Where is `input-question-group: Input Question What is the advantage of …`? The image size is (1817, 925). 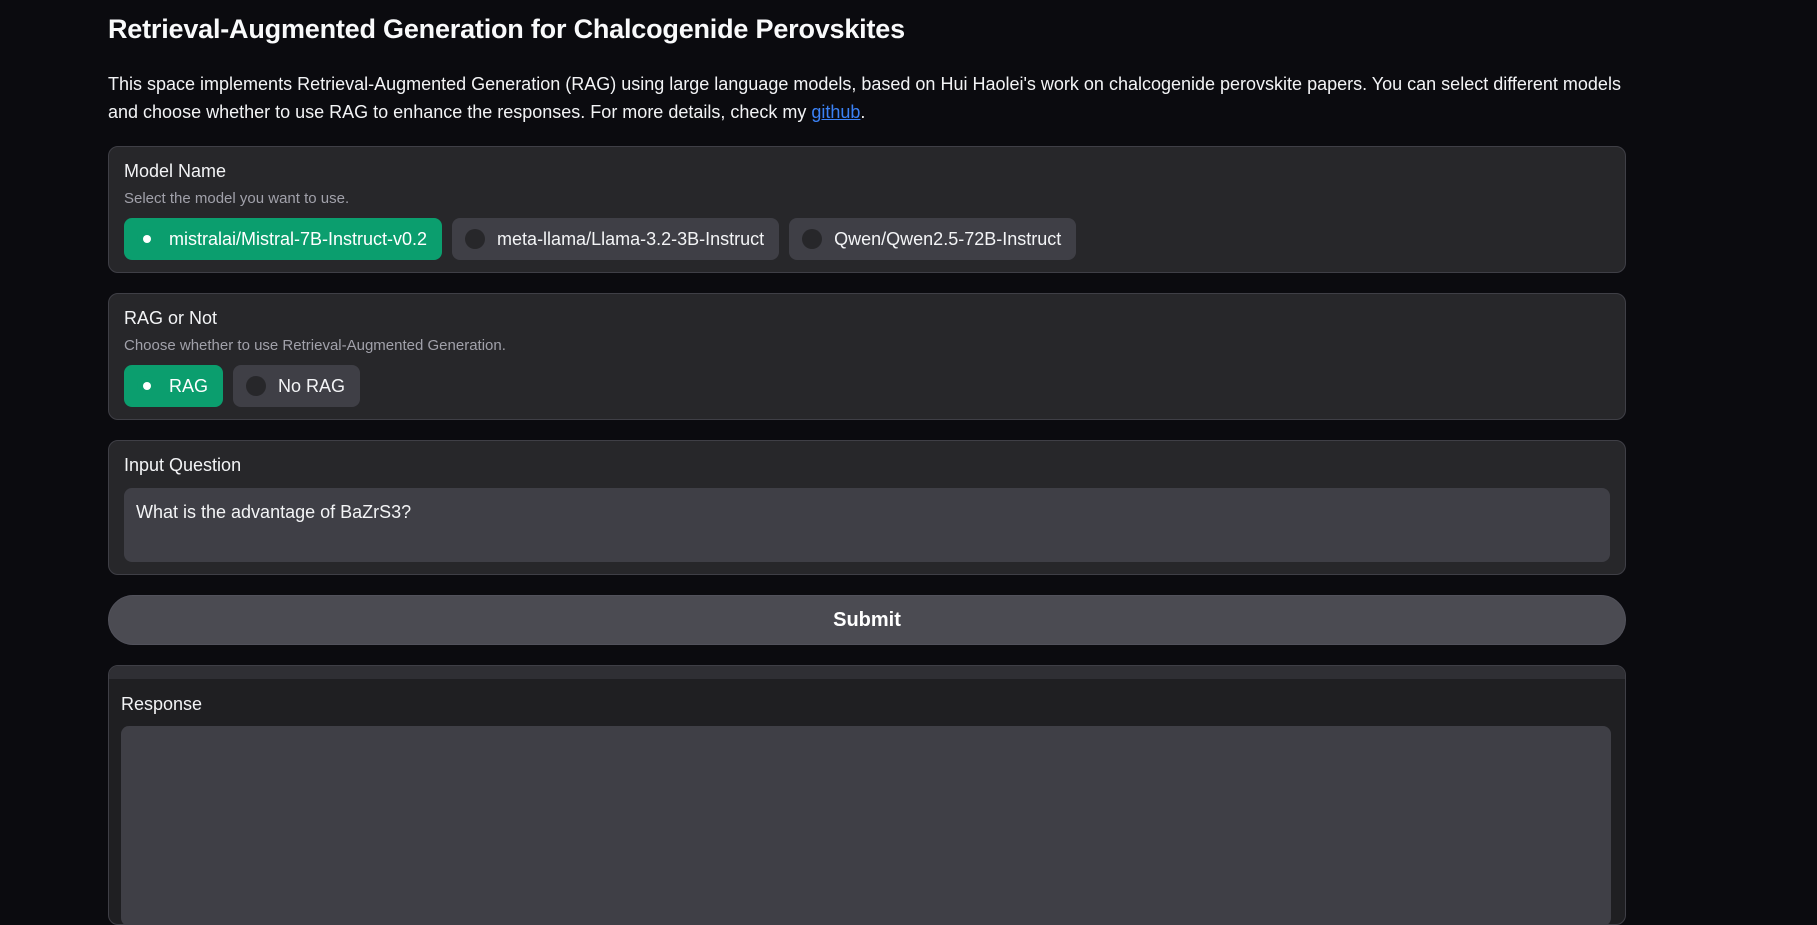 input-question-group: Input Question What is the advantage of … is located at coordinates (867, 507).